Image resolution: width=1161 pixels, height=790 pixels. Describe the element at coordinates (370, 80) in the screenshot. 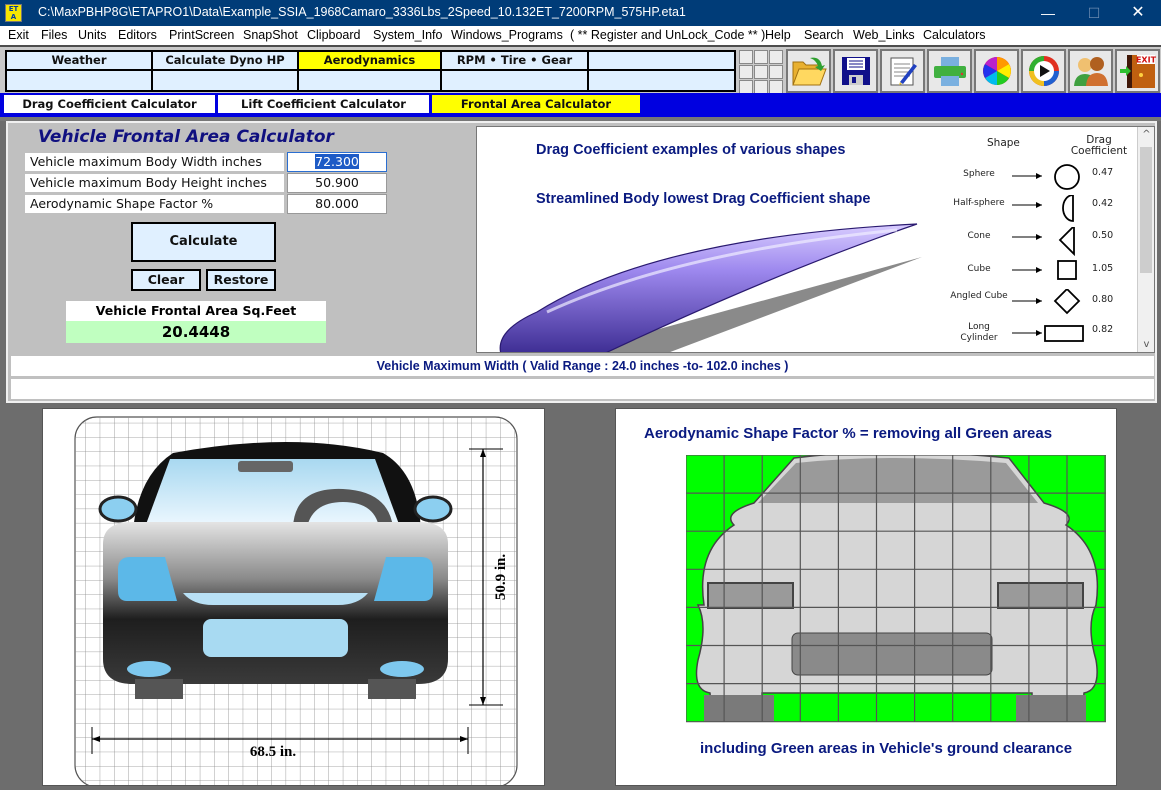

I see `tab-aero-sub` at that location.